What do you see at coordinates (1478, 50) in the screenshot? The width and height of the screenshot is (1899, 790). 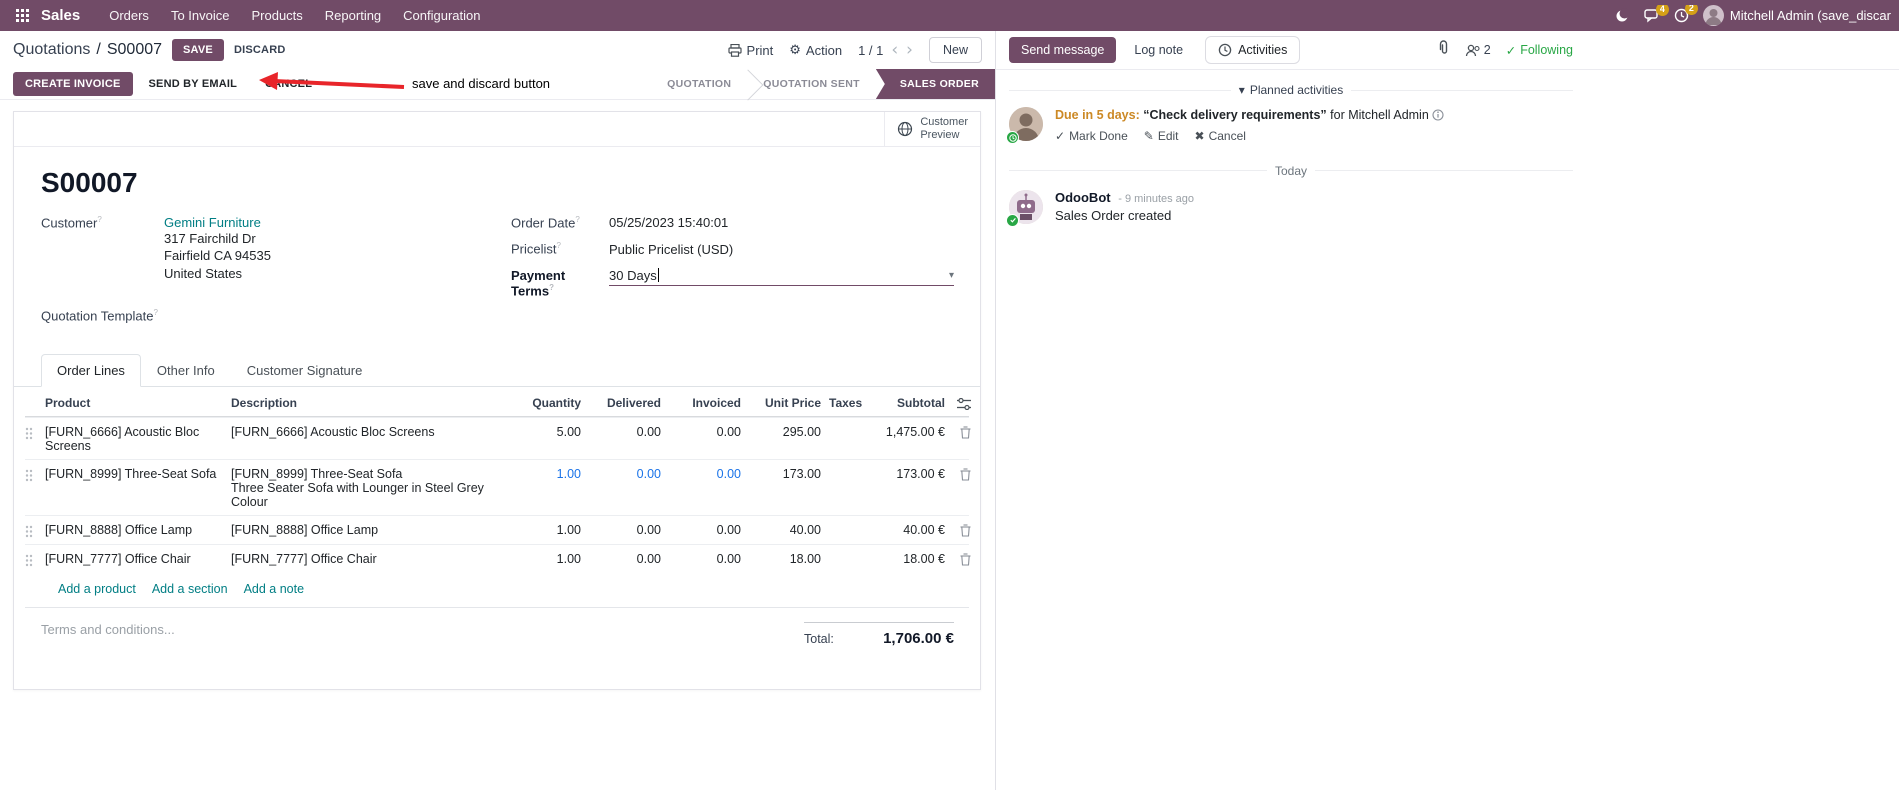 I see `followers-button: 2` at bounding box center [1478, 50].